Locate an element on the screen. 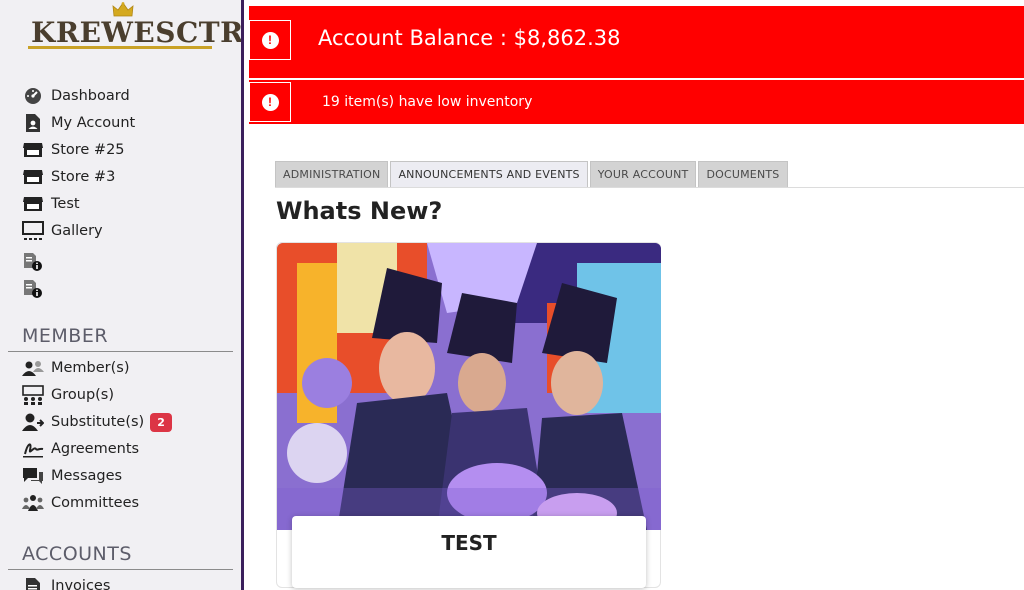  sidebar-item-label: Gallery is located at coordinates (77, 231).